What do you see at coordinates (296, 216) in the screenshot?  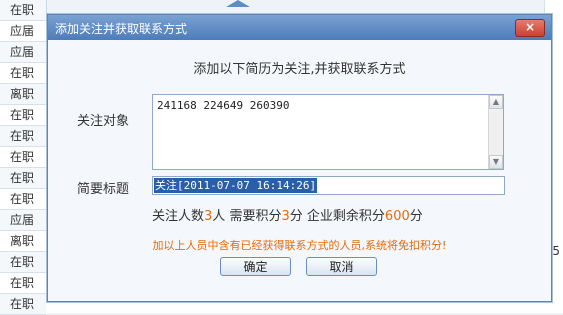 I see `need-unit: 分` at bounding box center [296, 216].